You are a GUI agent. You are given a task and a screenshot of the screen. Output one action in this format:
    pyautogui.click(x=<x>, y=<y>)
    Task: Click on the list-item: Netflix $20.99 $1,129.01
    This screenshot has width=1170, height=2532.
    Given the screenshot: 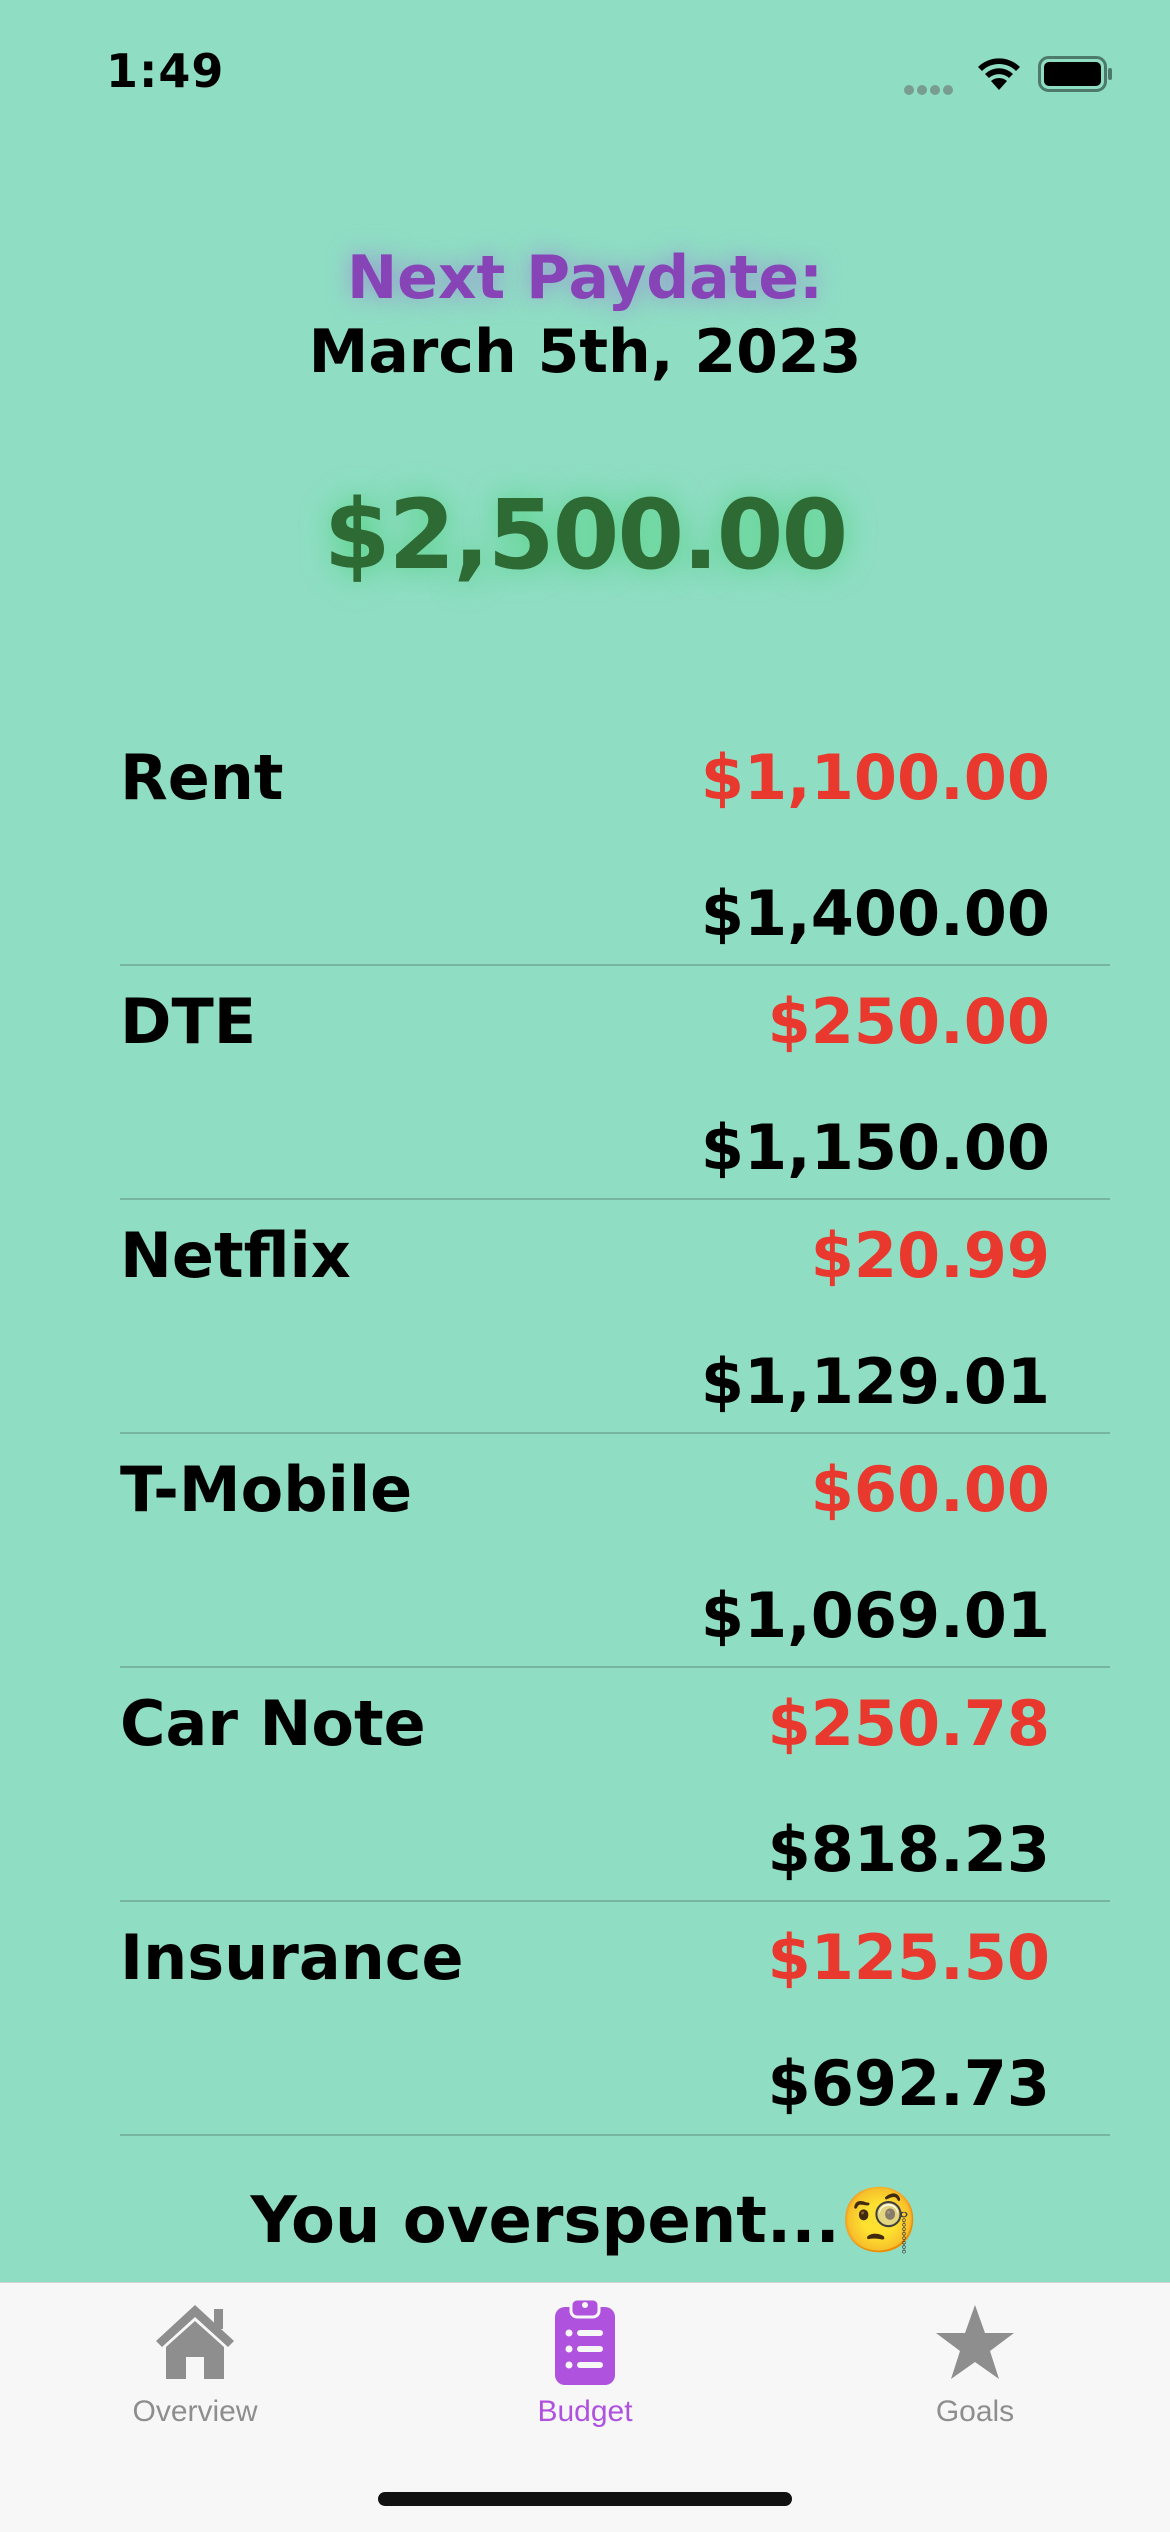 What is the action you would take?
    pyautogui.click(x=615, y=1317)
    